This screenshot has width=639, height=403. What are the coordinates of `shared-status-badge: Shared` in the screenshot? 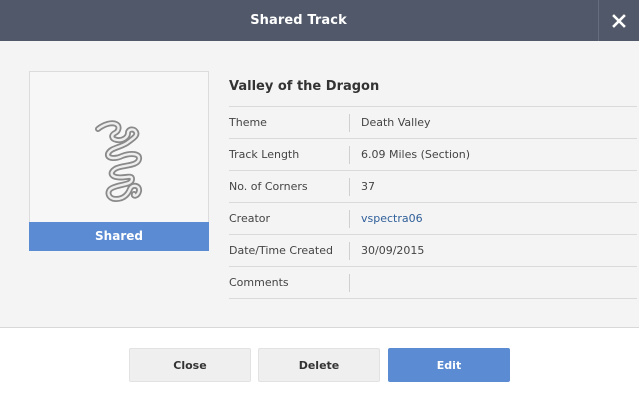 It's located at (119, 236).